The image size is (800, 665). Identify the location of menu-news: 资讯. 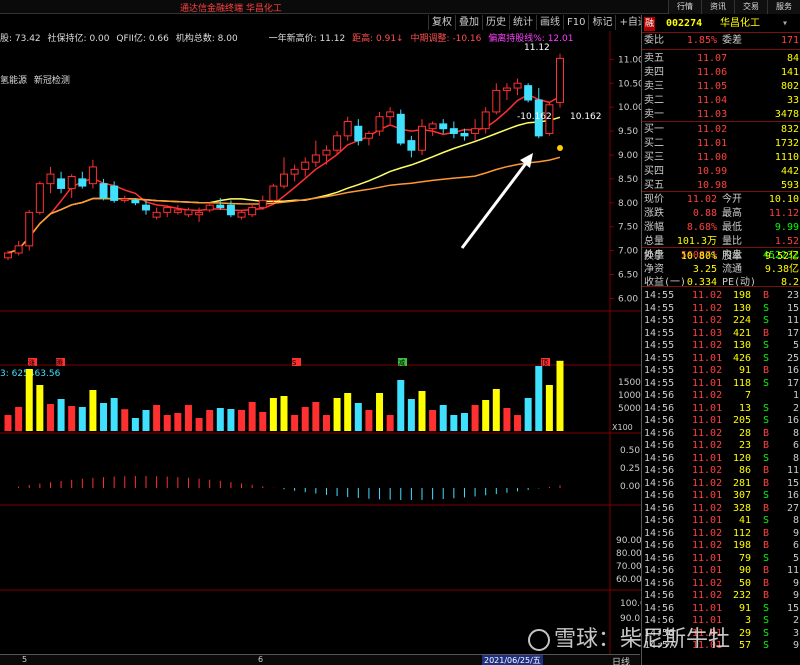
(717, 7).